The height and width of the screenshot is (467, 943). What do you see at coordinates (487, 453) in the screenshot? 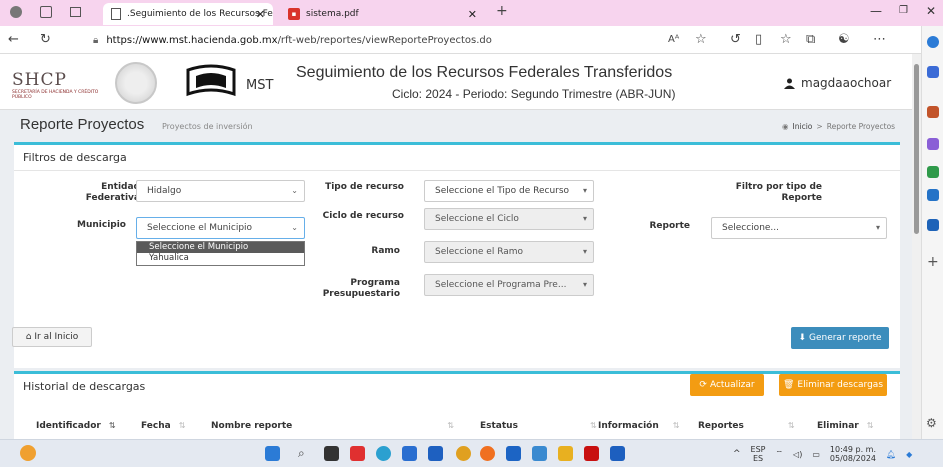
I see `firefox-icon` at bounding box center [487, 453].